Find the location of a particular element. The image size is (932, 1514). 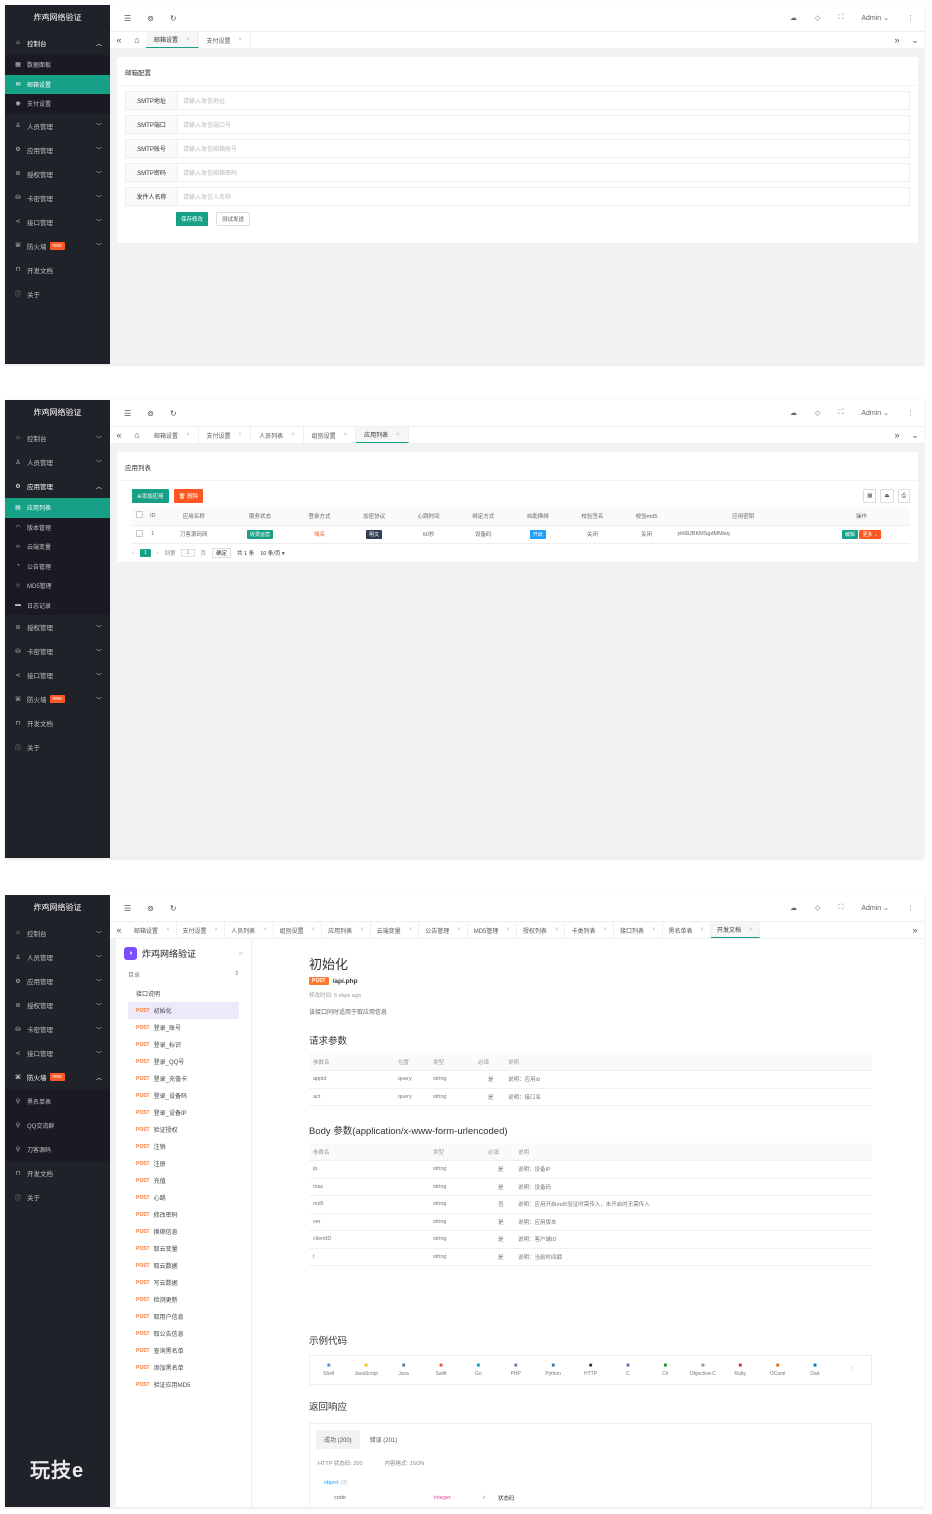

doc-item: POST 添加黑名单 is located at coordinates (183, 1367).